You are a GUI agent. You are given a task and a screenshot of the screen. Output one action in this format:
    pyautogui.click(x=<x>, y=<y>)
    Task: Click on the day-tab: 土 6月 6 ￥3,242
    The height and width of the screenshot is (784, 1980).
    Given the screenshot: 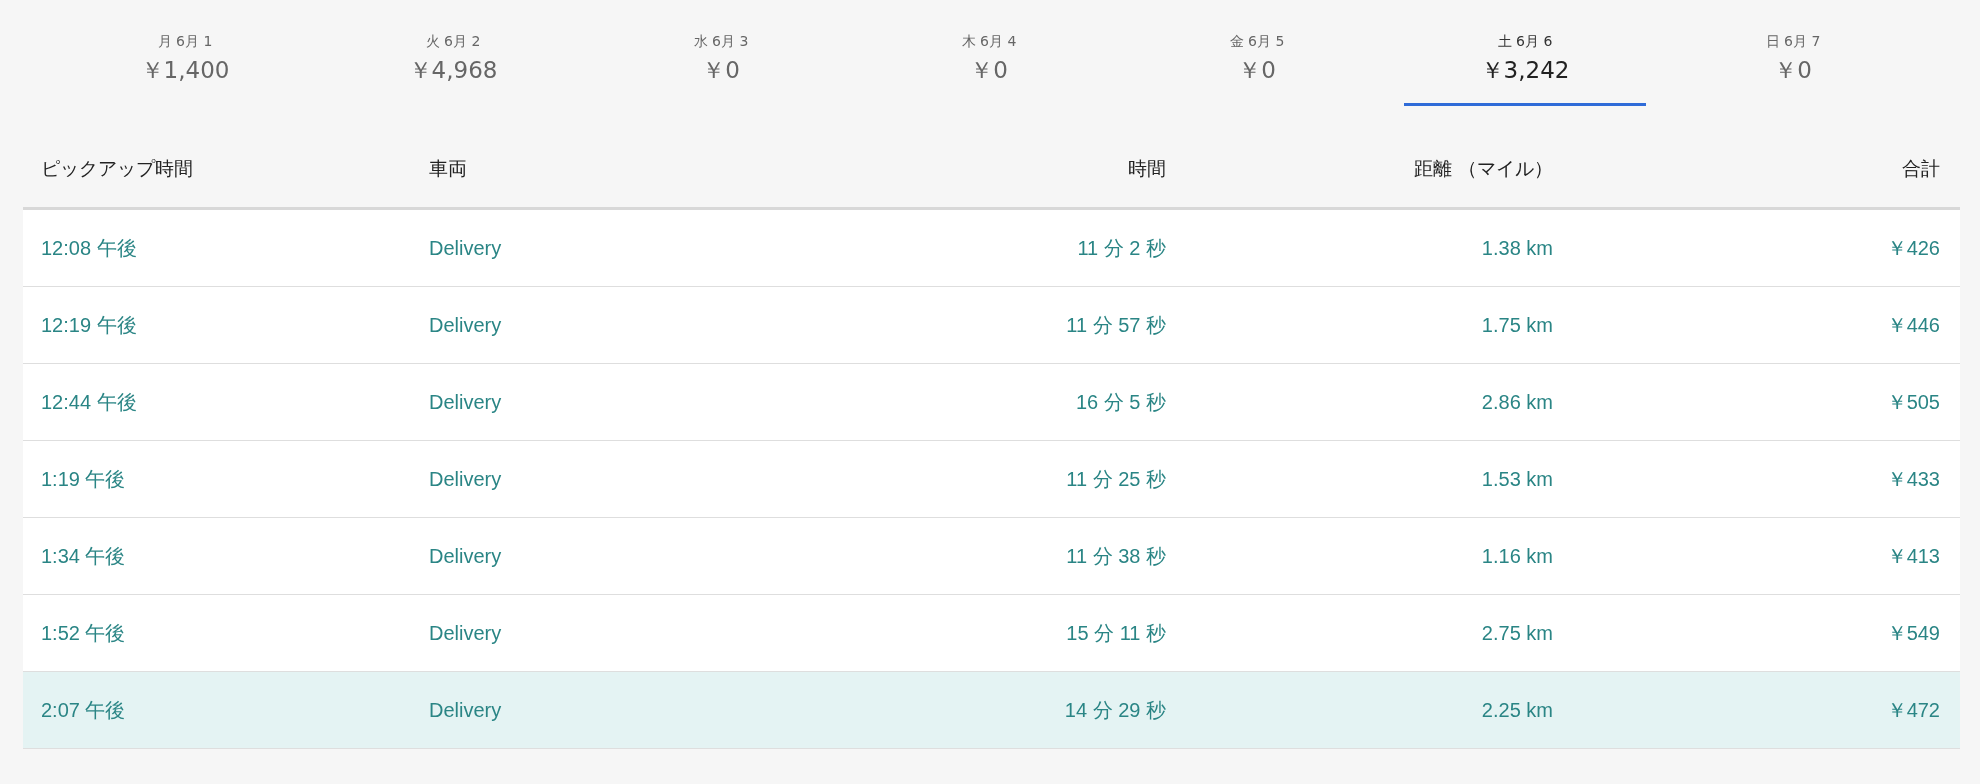 What is the action you would take?
    pyautogui.click(x=1525, y=65)
    